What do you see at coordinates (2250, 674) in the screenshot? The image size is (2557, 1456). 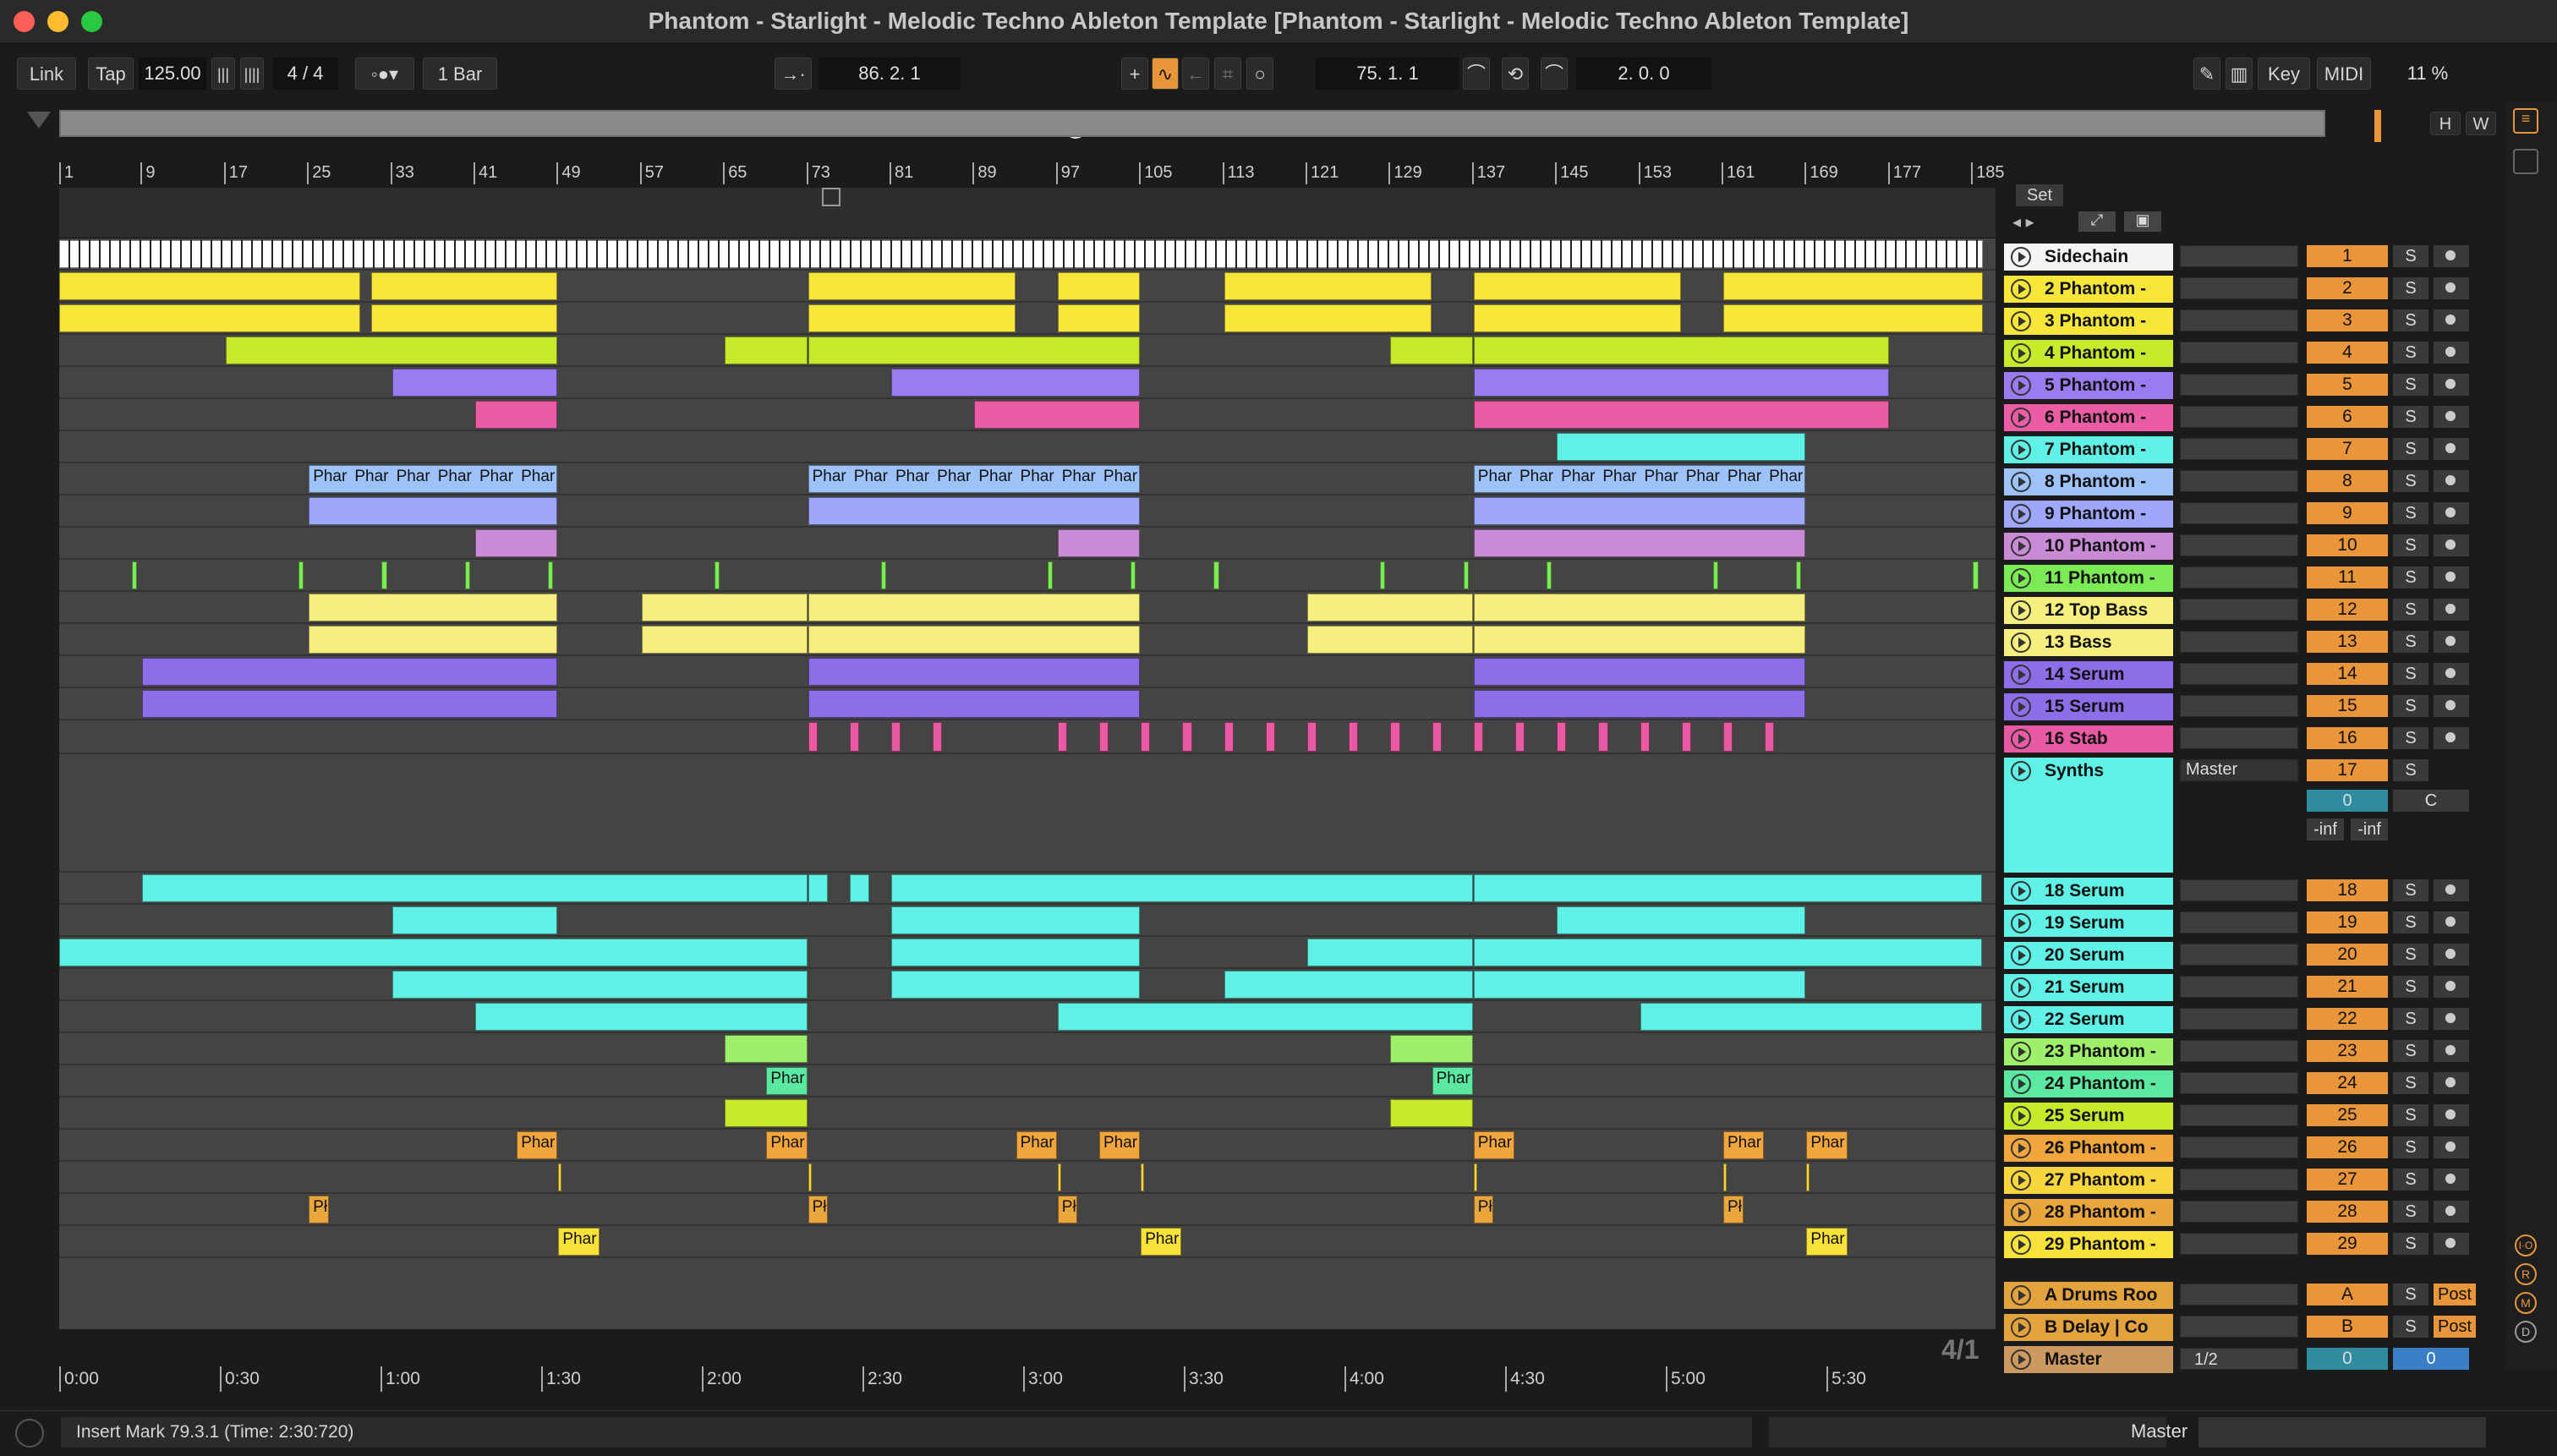 I see `track-header: 14 Serum 14 S` at bounding box center [2250, 674].